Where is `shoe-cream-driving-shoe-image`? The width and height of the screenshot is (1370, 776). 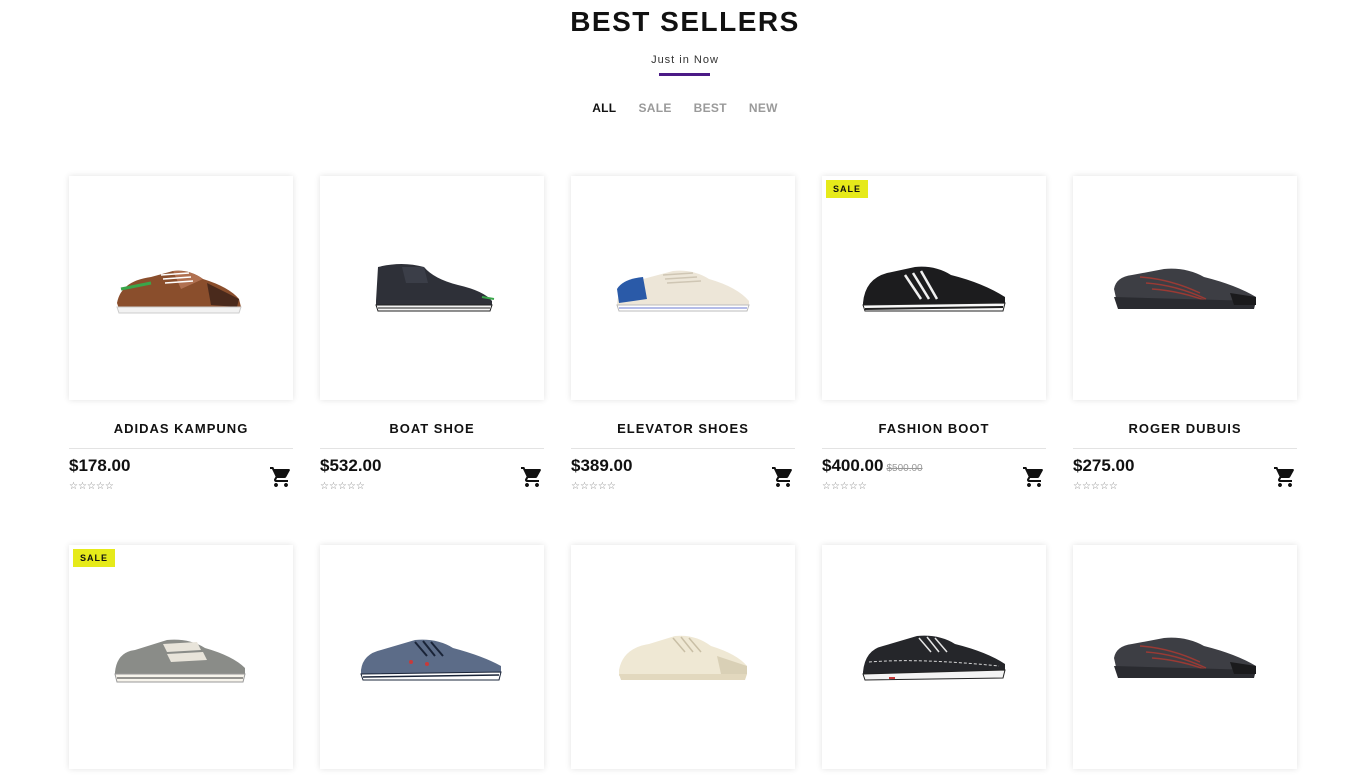
shoe-cream-driving-shoe-image is located at coordinates (683, 657).